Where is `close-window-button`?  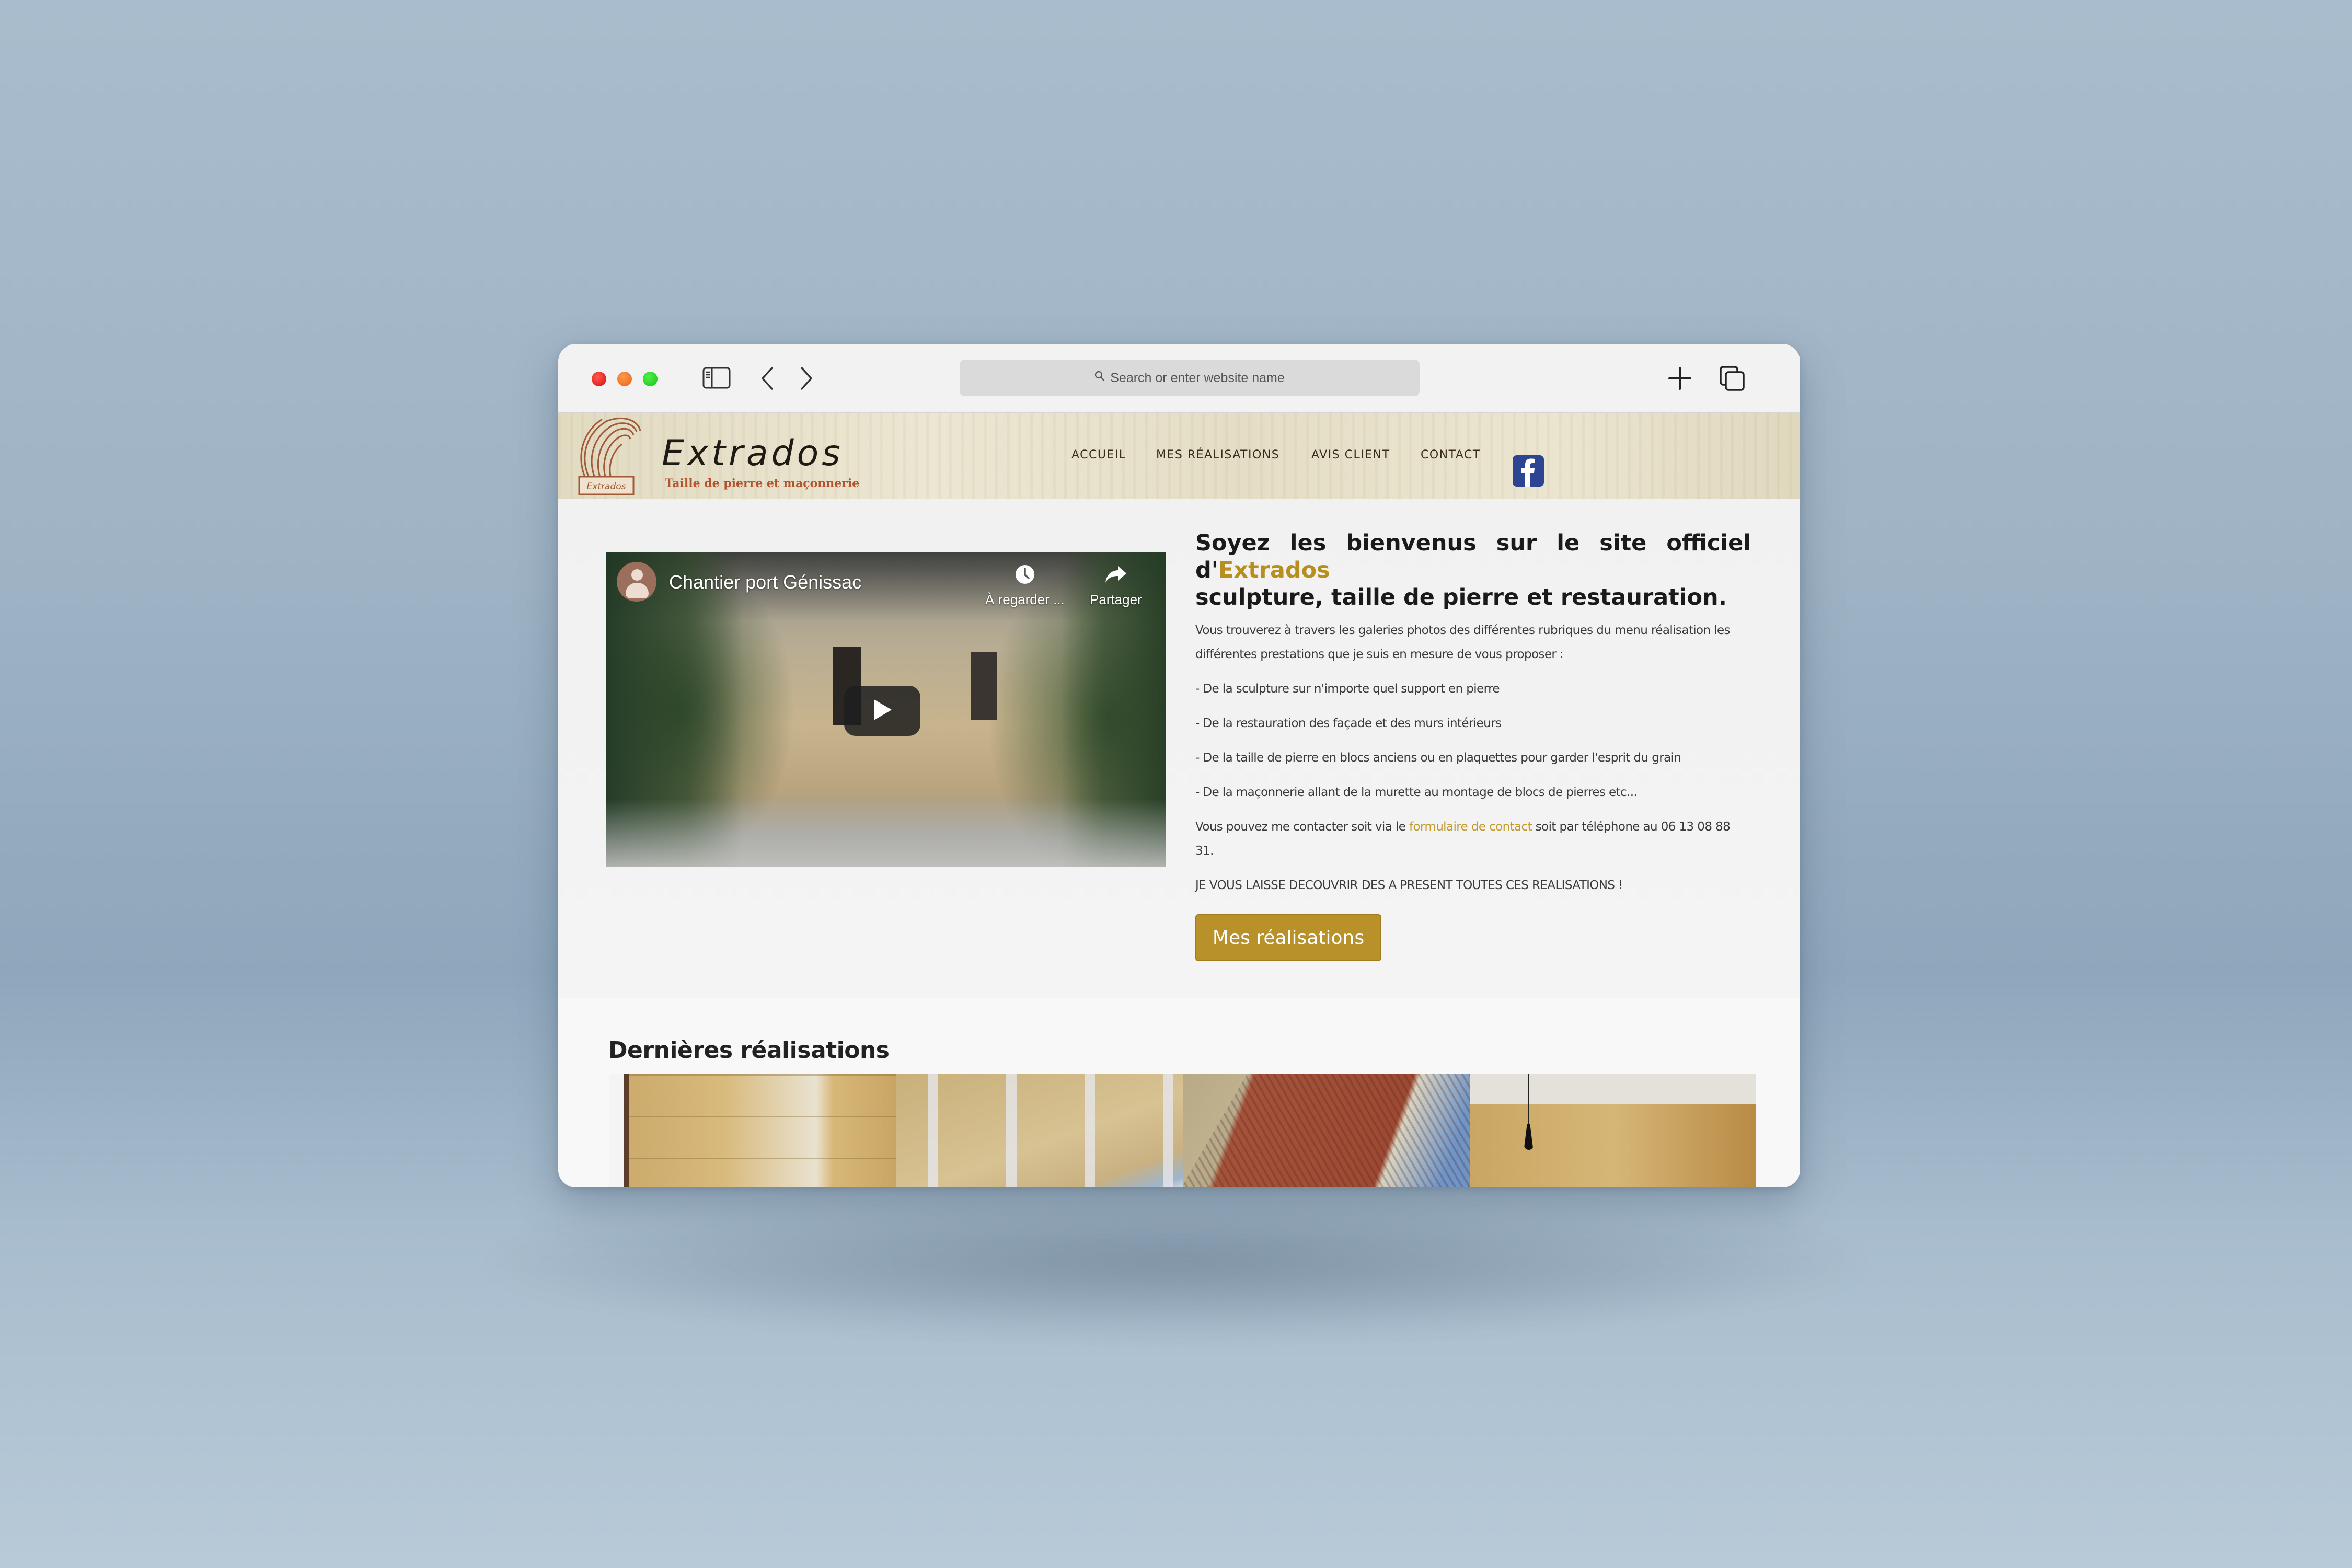
close-window-button is located at coordinates (599, 379).